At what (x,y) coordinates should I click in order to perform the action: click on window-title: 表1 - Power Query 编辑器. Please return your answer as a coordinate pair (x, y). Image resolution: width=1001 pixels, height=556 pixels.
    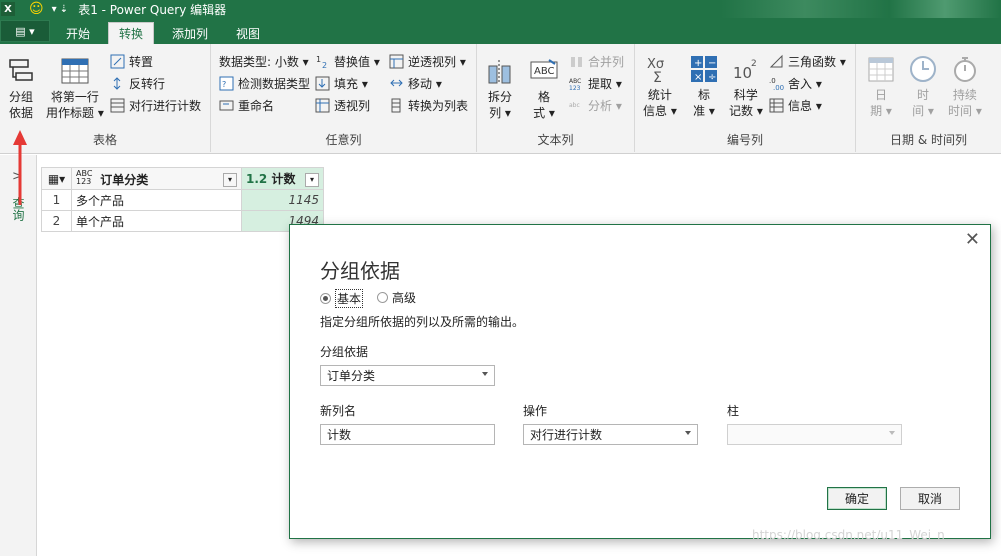
    Looking at the image, I should click on (152, 9).